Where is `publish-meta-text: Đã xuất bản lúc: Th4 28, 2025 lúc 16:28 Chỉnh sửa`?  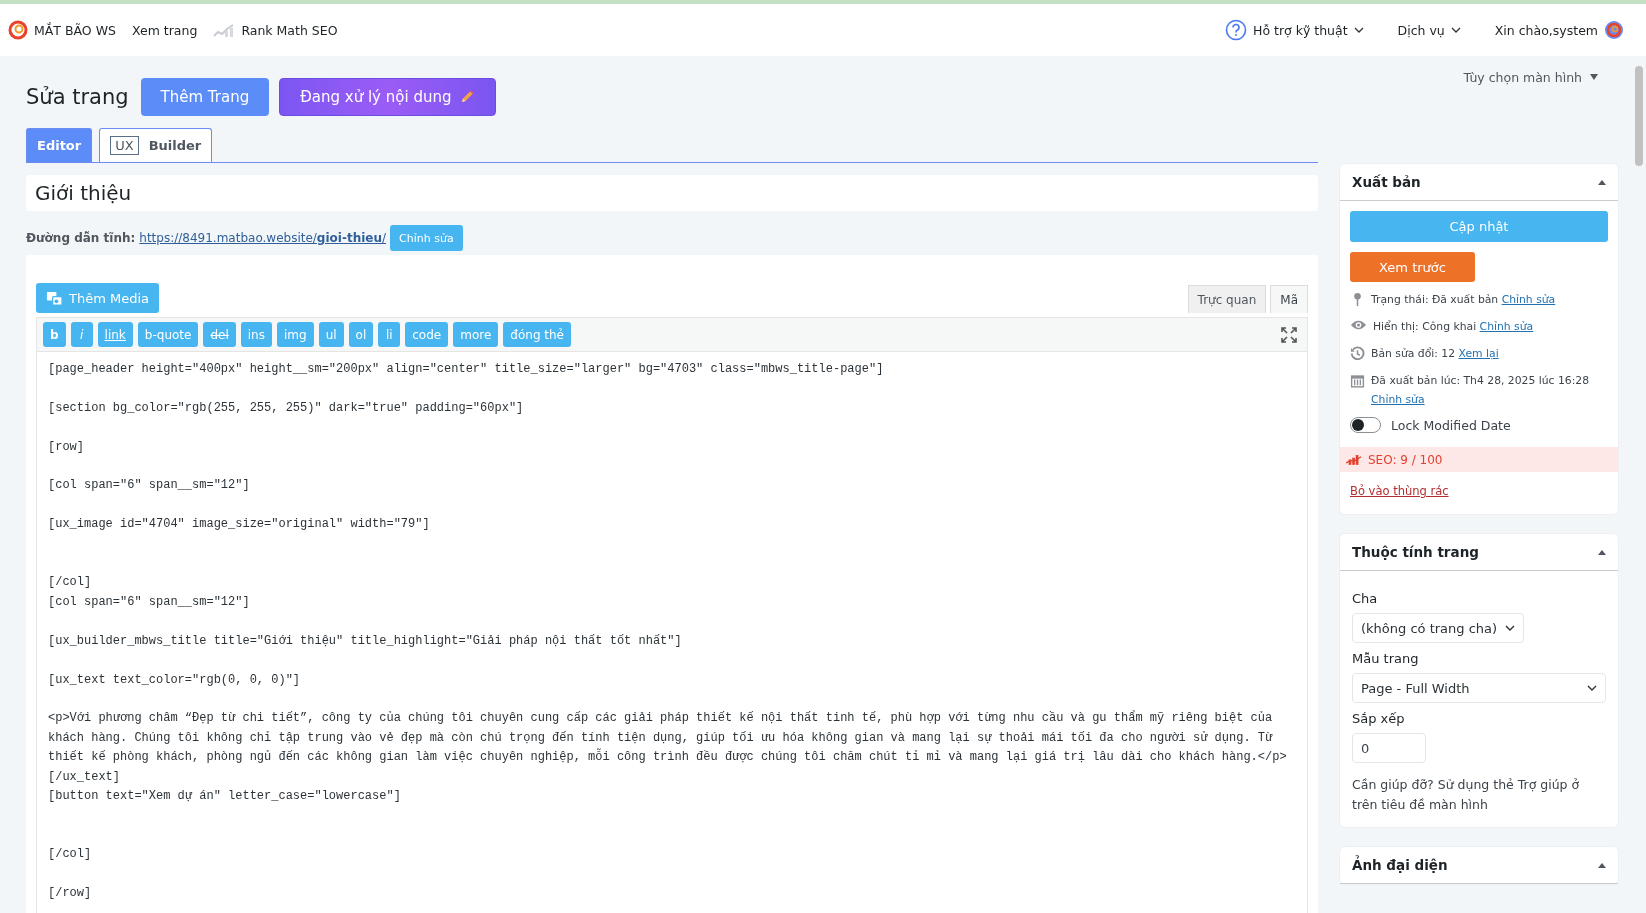
publish-meta-text: Đã xuất bản lúc: Th4 28, 2025 lúc 16:28 Chỉnh sửa is located at coordinates (1481, 390).